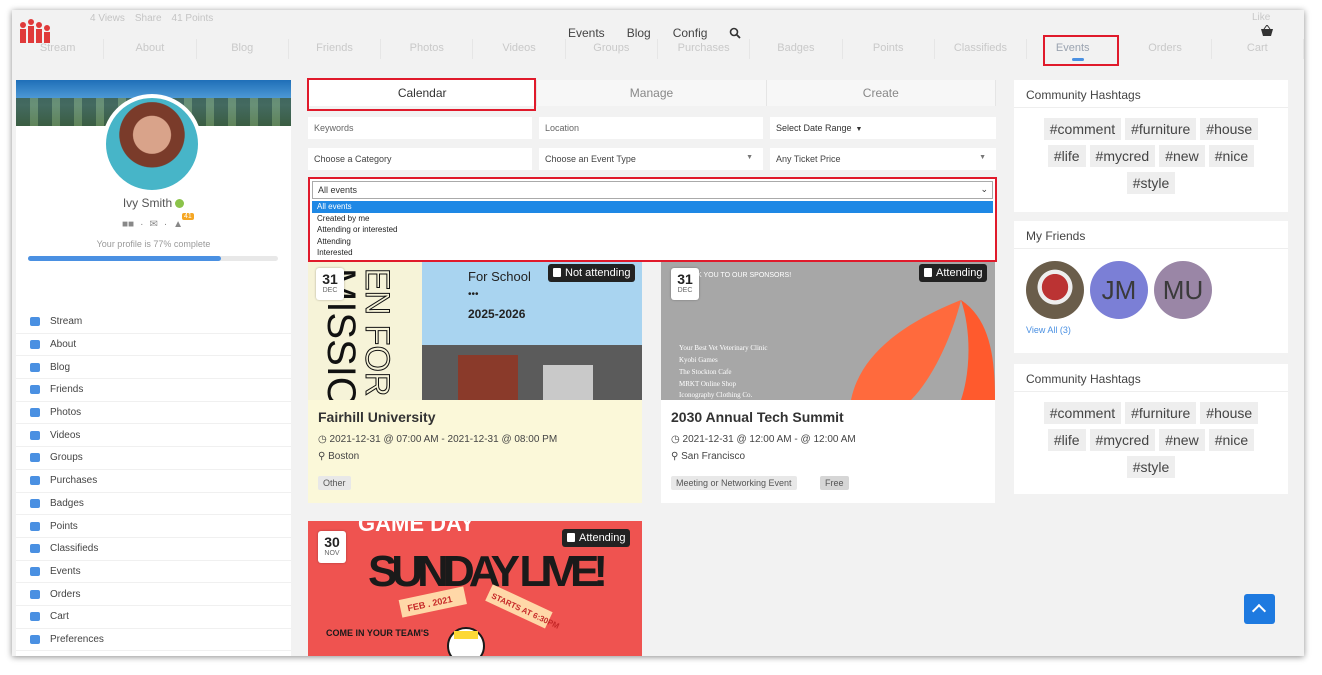 This screenshot has height=675, width=1322. Describe the element at coordinates (35, 617) in the screenshot. I see `cart-icon` at that location.